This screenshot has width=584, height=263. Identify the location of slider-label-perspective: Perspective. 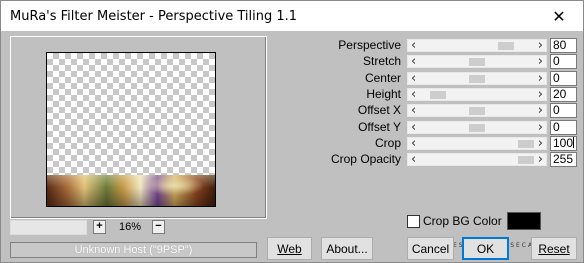
(369, 45).